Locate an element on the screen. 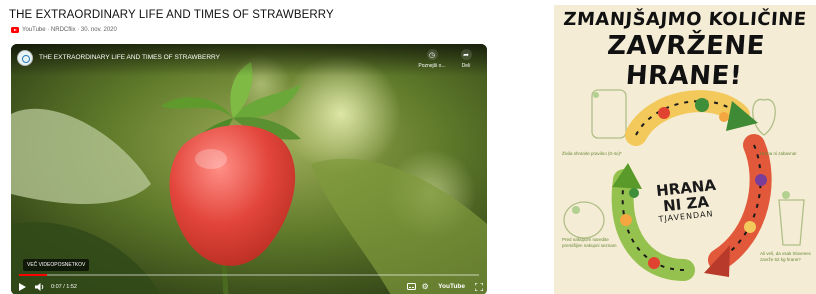  gear-icon: ⚙ is located at coordinates (425, 286).